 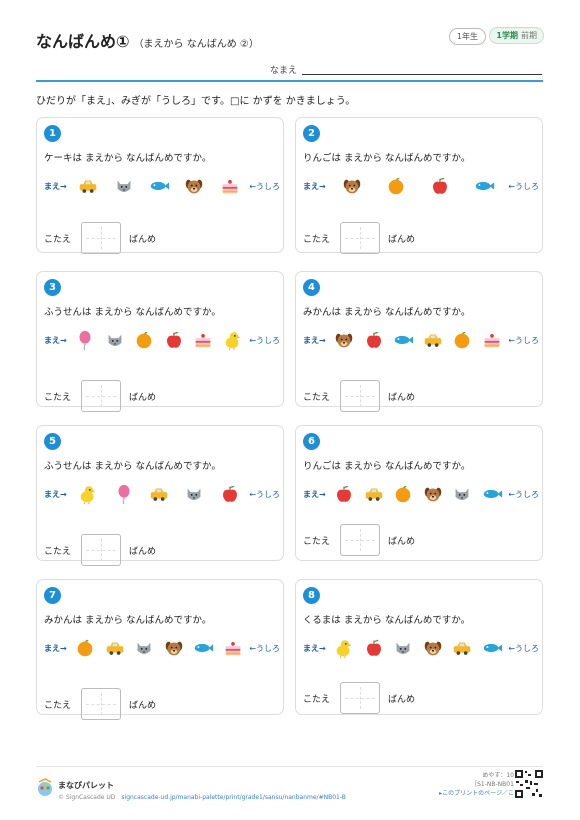 I want to click on question-card: 6 りんごは まえから なんばんめですか。 まえ→ ←うしろ こたえ ばんめ, so click(x=419, y=493).